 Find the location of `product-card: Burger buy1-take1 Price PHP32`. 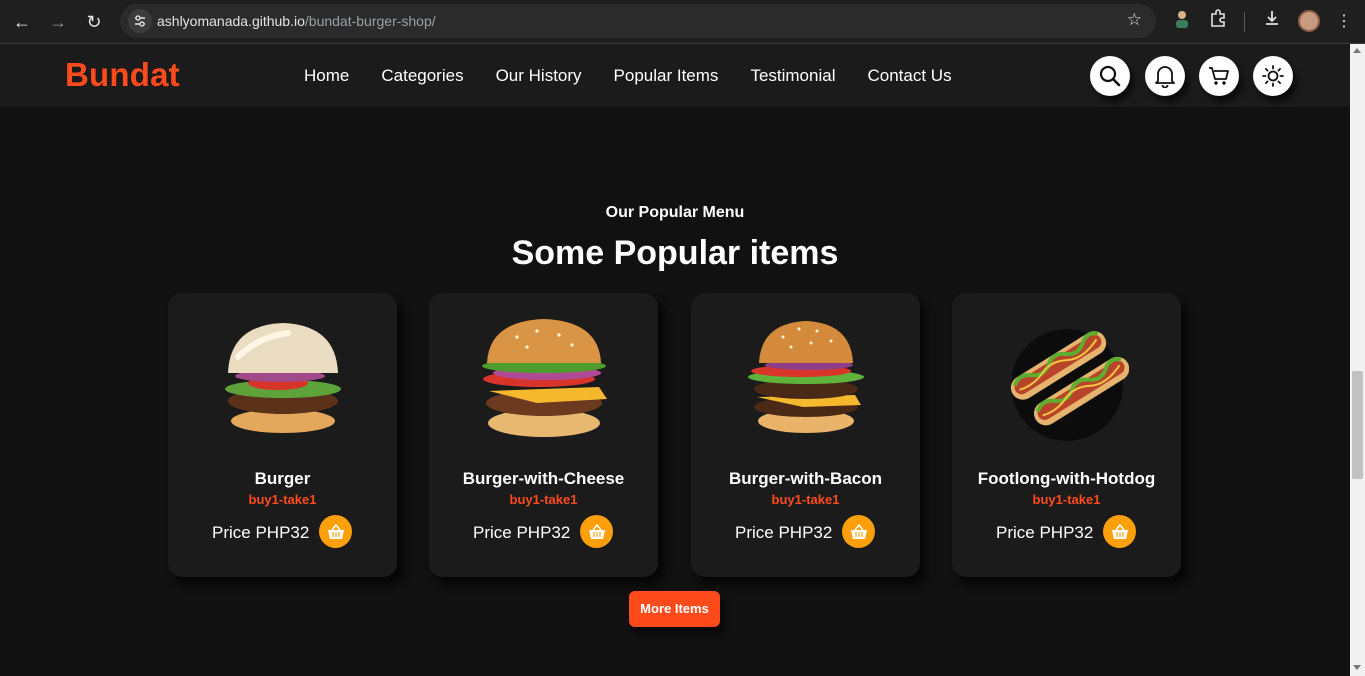

product-card: Burger buy1-take1 Price PHP32 is located at coordinates (282, 435).